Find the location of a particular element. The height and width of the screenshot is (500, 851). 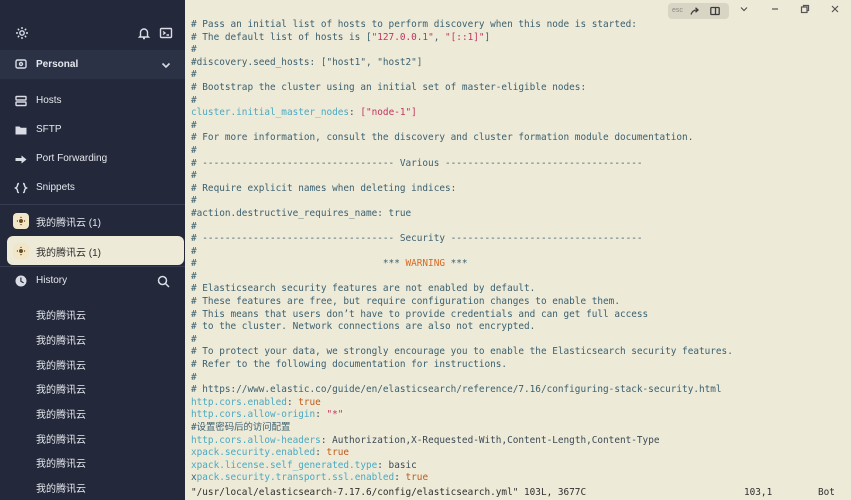

vault-selector: Personal is located at coordinates (92, 64).